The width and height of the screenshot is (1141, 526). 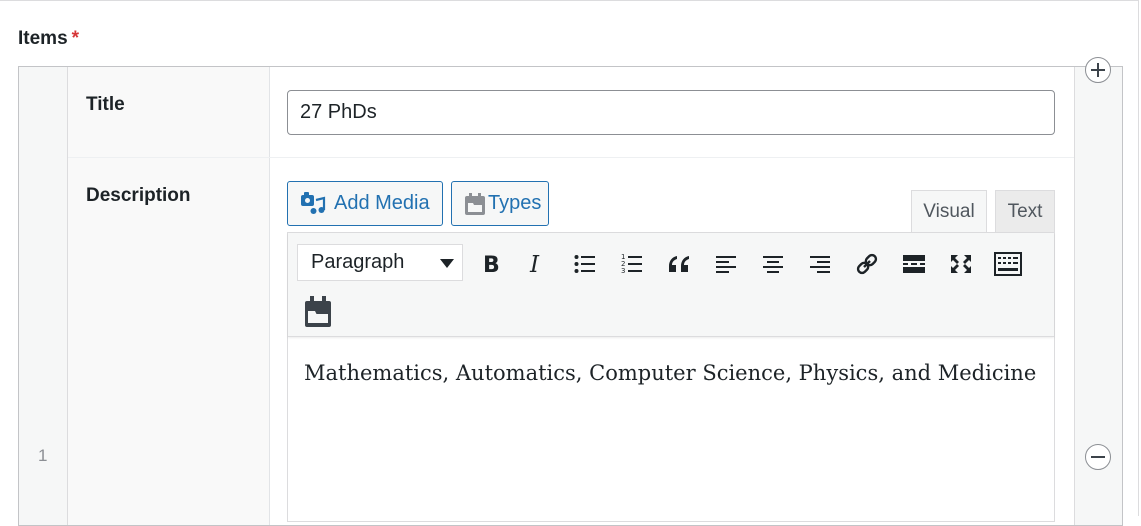 I want to click on add-media-button: Add Media, so click(x=365, y=203).